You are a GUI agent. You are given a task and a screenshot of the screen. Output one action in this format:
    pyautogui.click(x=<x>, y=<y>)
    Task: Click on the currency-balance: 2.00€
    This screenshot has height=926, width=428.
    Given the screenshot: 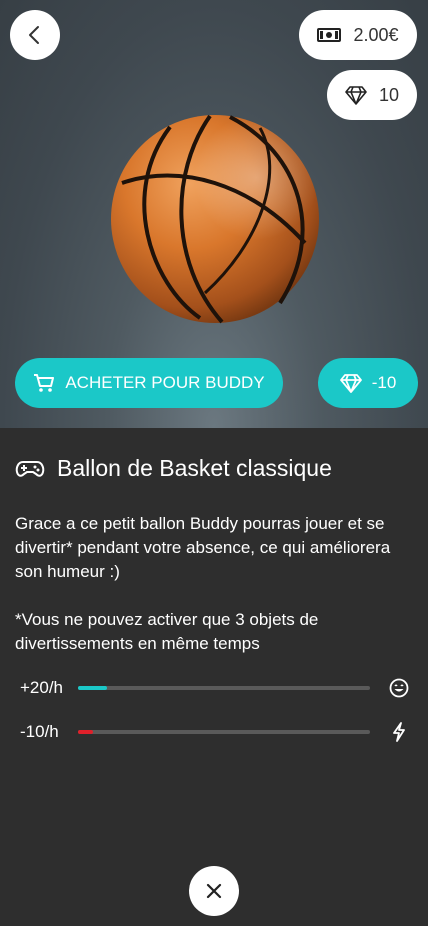 What is the action you would take?
    pyautogui.click(x=358, y=35)
    